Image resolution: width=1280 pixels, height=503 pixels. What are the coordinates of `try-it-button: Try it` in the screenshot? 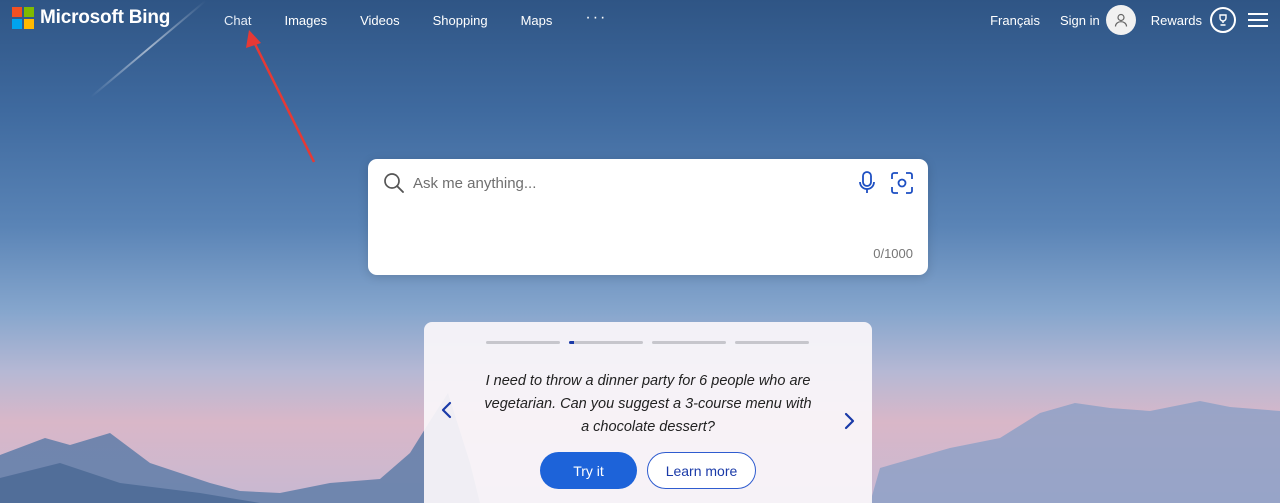 It's located at (588, 470).